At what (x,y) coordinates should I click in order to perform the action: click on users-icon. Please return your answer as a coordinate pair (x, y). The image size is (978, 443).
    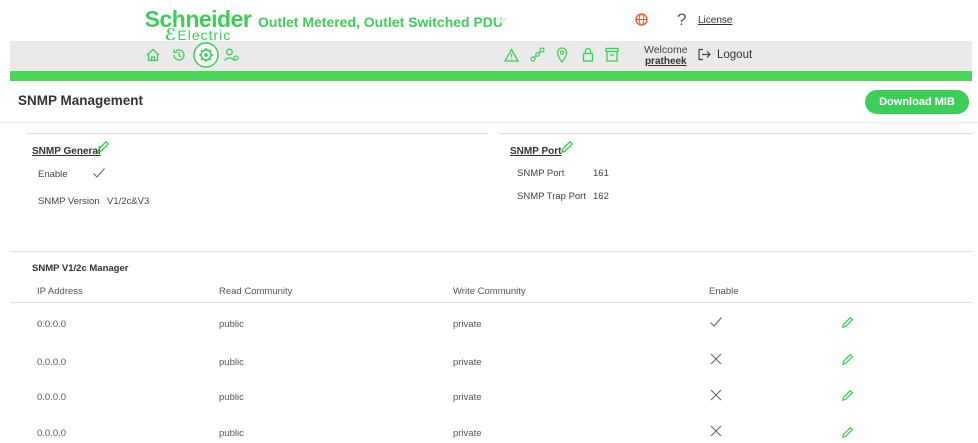
    Looking at the image, I should click on (232, 57).